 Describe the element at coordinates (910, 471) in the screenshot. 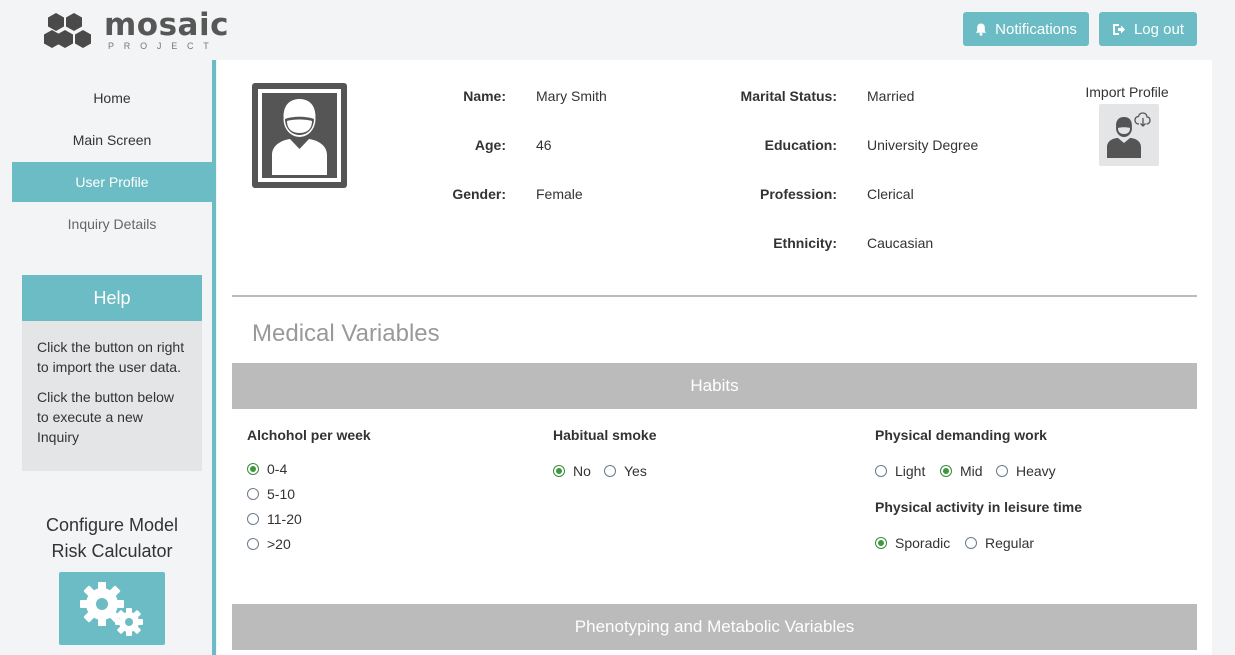

I see `radio-label: Light` at that location.